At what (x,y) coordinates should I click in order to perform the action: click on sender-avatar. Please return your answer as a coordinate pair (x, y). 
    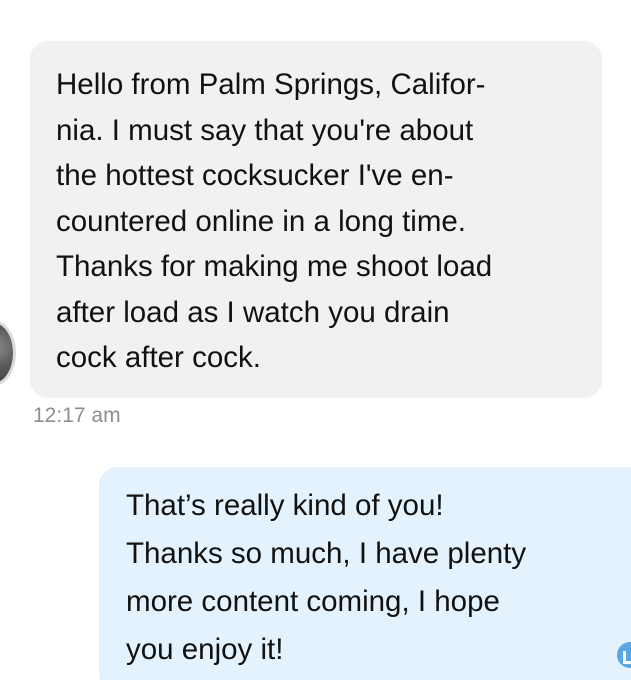
    Looking at the image, I should click on (8, 353).